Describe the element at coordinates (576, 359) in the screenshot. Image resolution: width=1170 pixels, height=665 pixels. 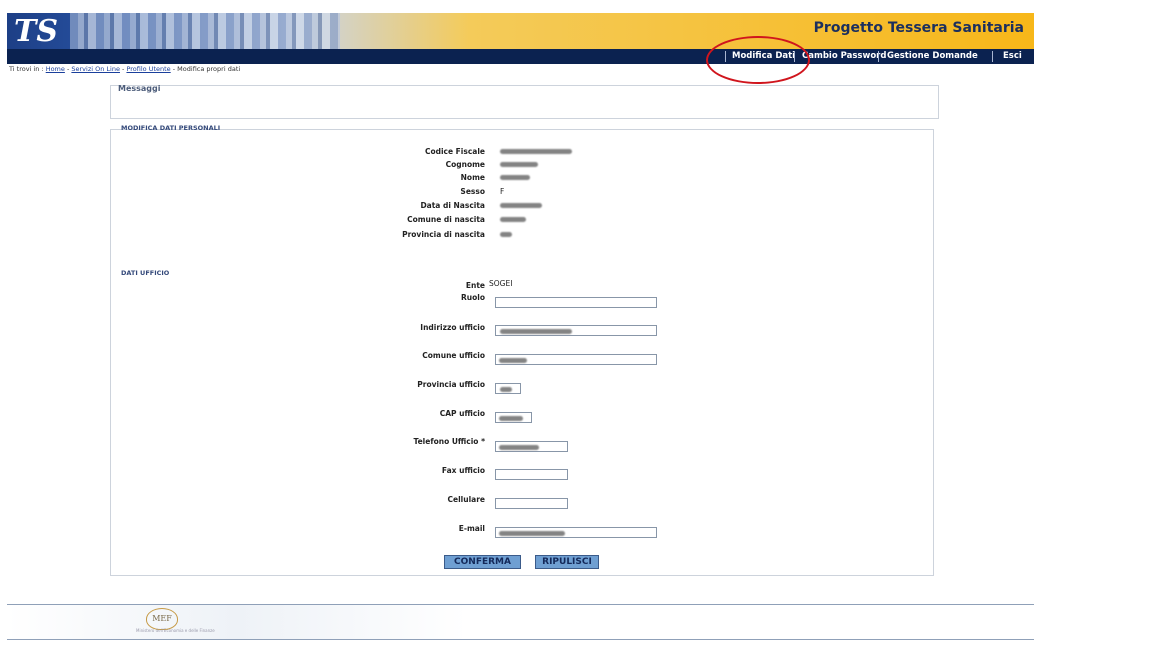
I see `comune-ufficio-field` at that location.